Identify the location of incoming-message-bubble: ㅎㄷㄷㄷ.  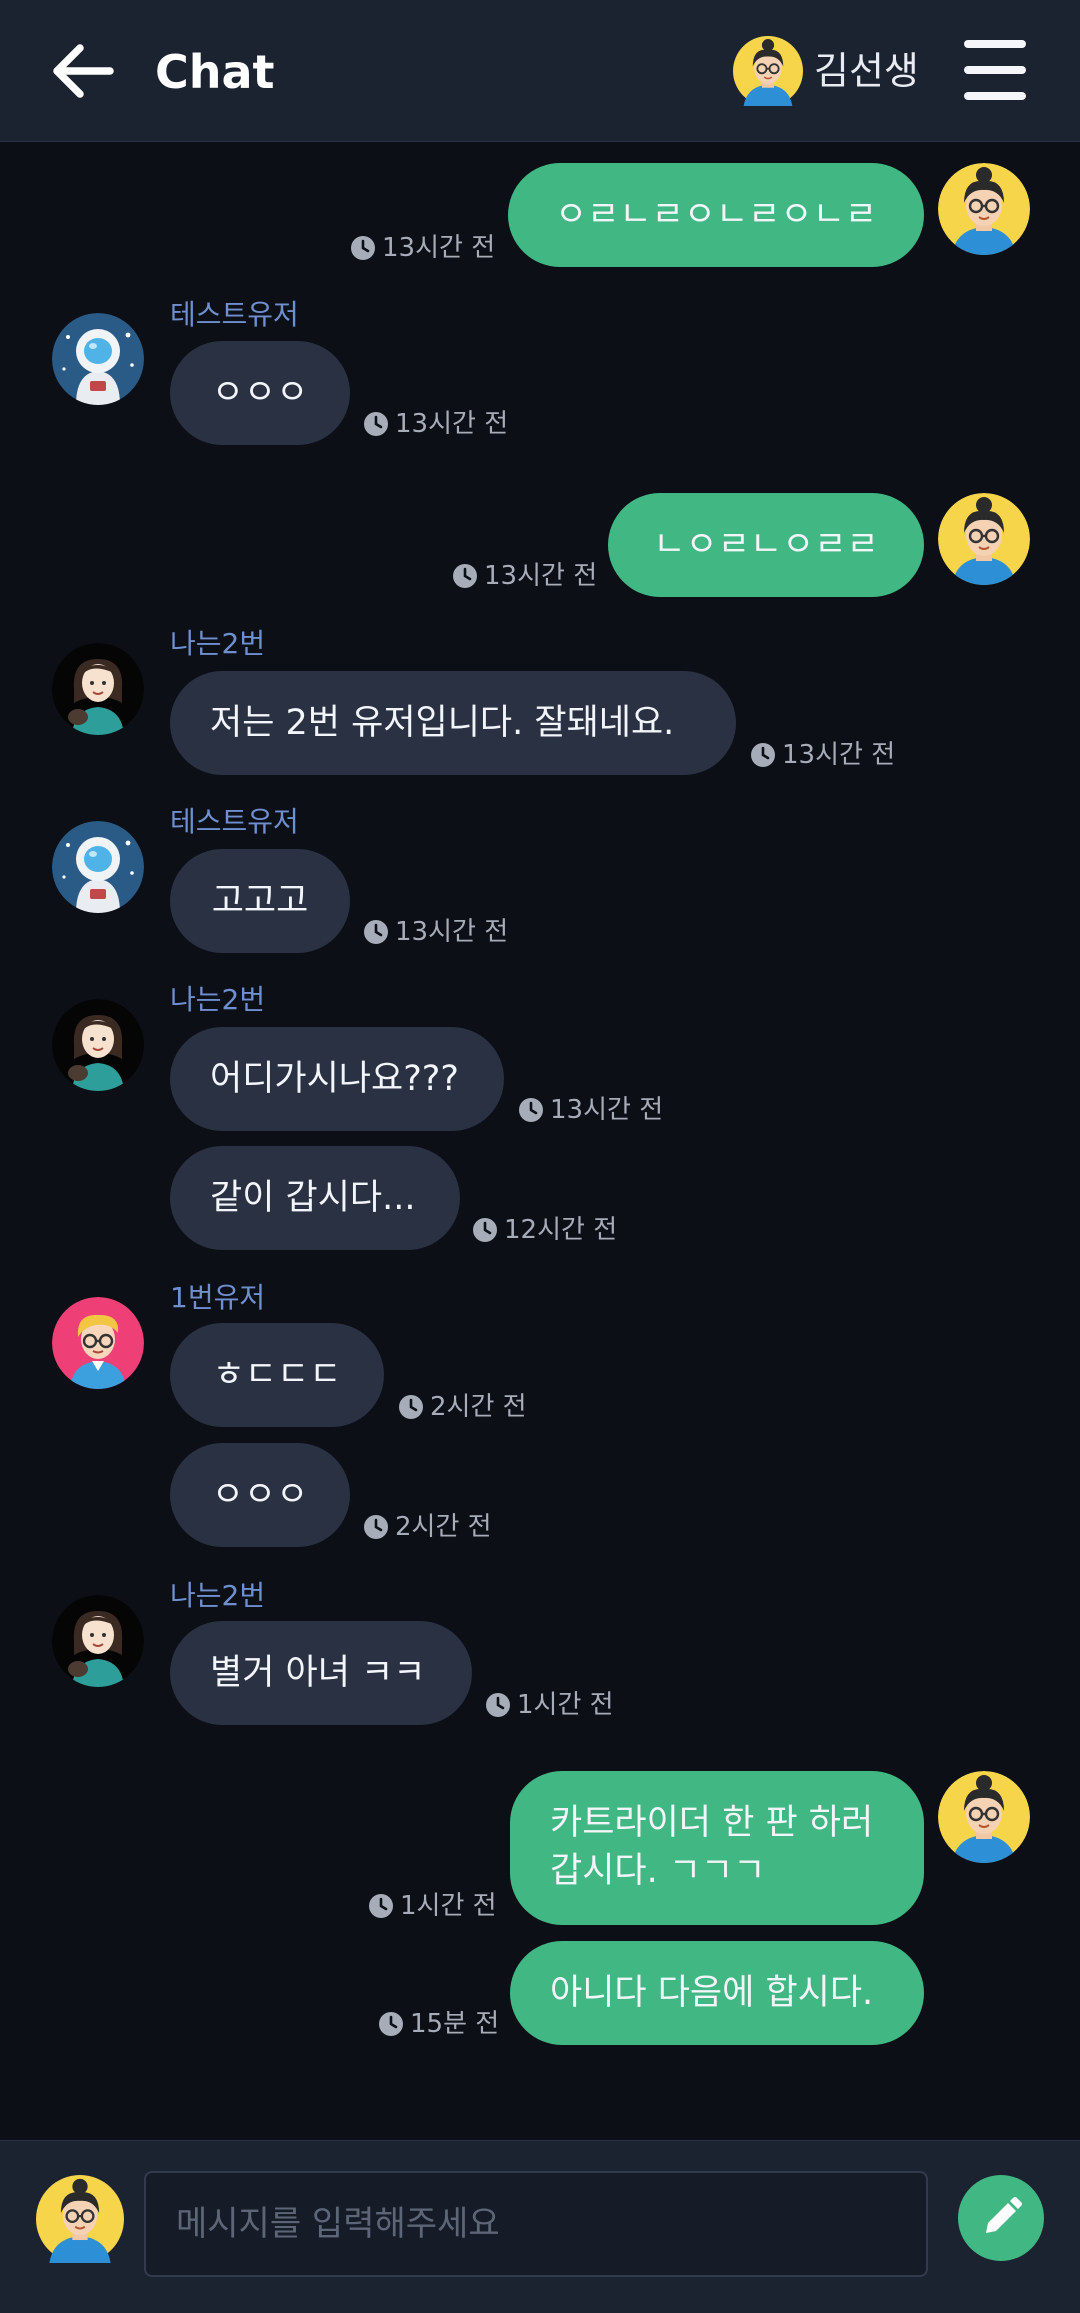
(277, 1375).